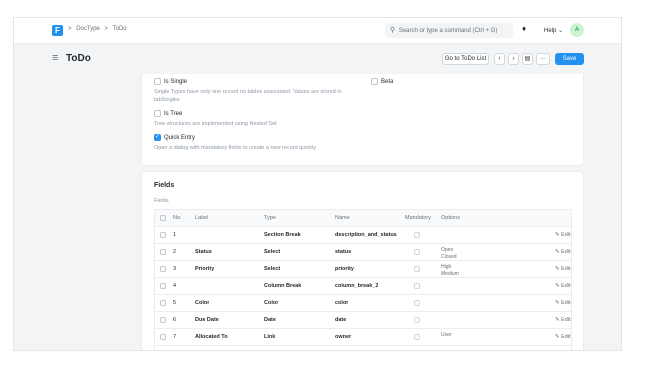 This screenshot has width=654, height=378. What do you see at coordinates (363, 320) in the screenshot?
I see `table-row: 6 Due Date Date date ✎ Edit` at bounding box center [363, 320].